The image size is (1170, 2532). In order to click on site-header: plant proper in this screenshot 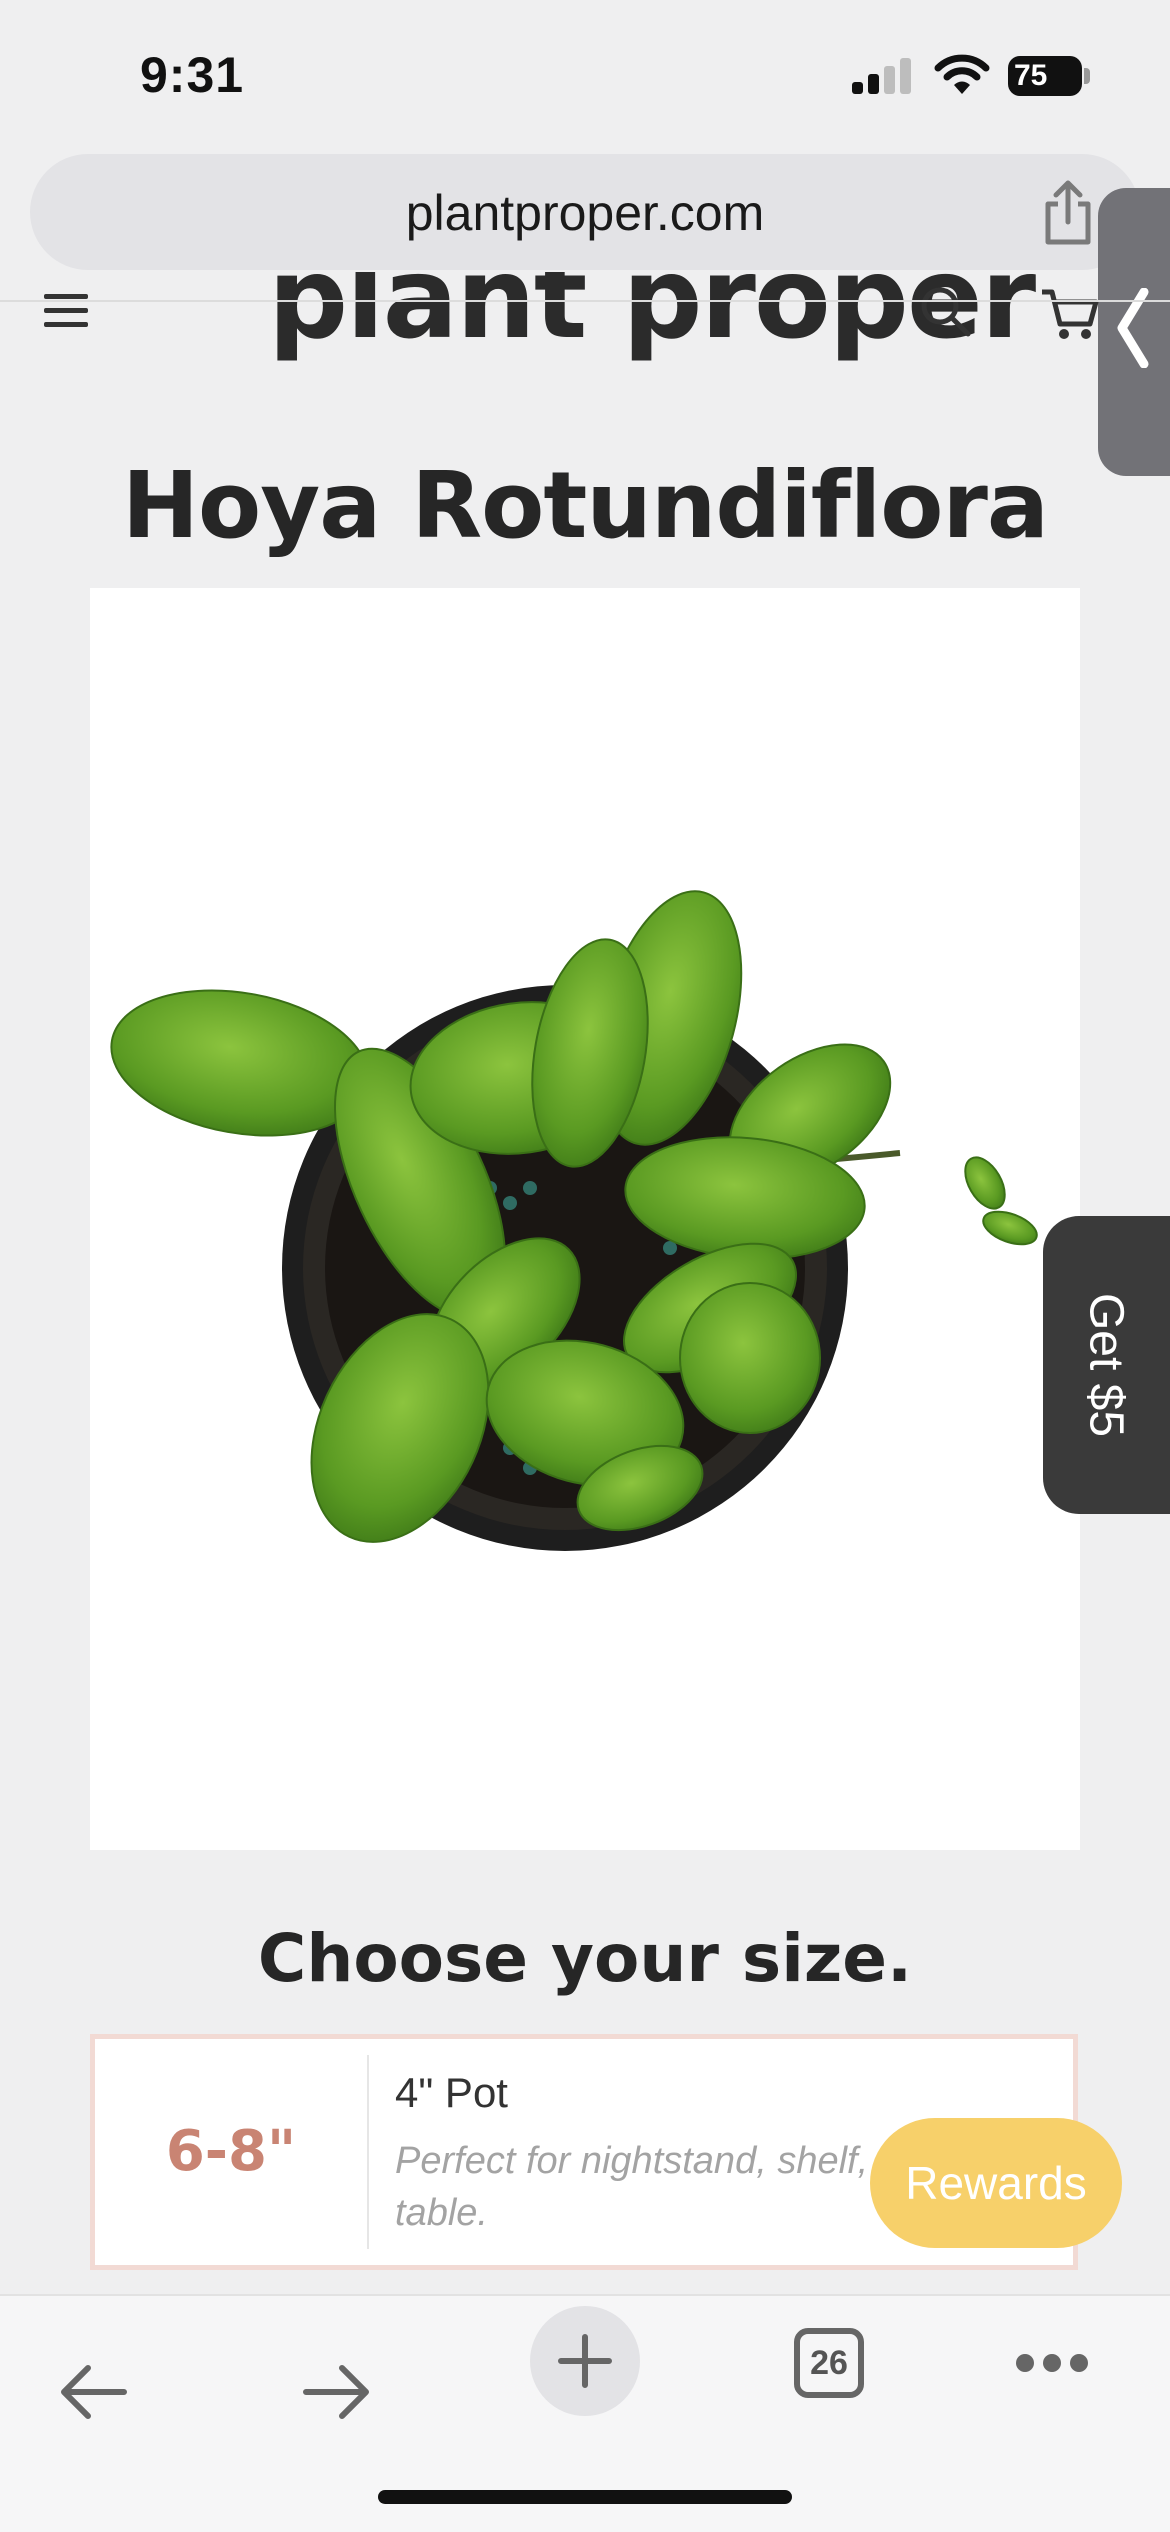, I will do `click(585, 317)`.